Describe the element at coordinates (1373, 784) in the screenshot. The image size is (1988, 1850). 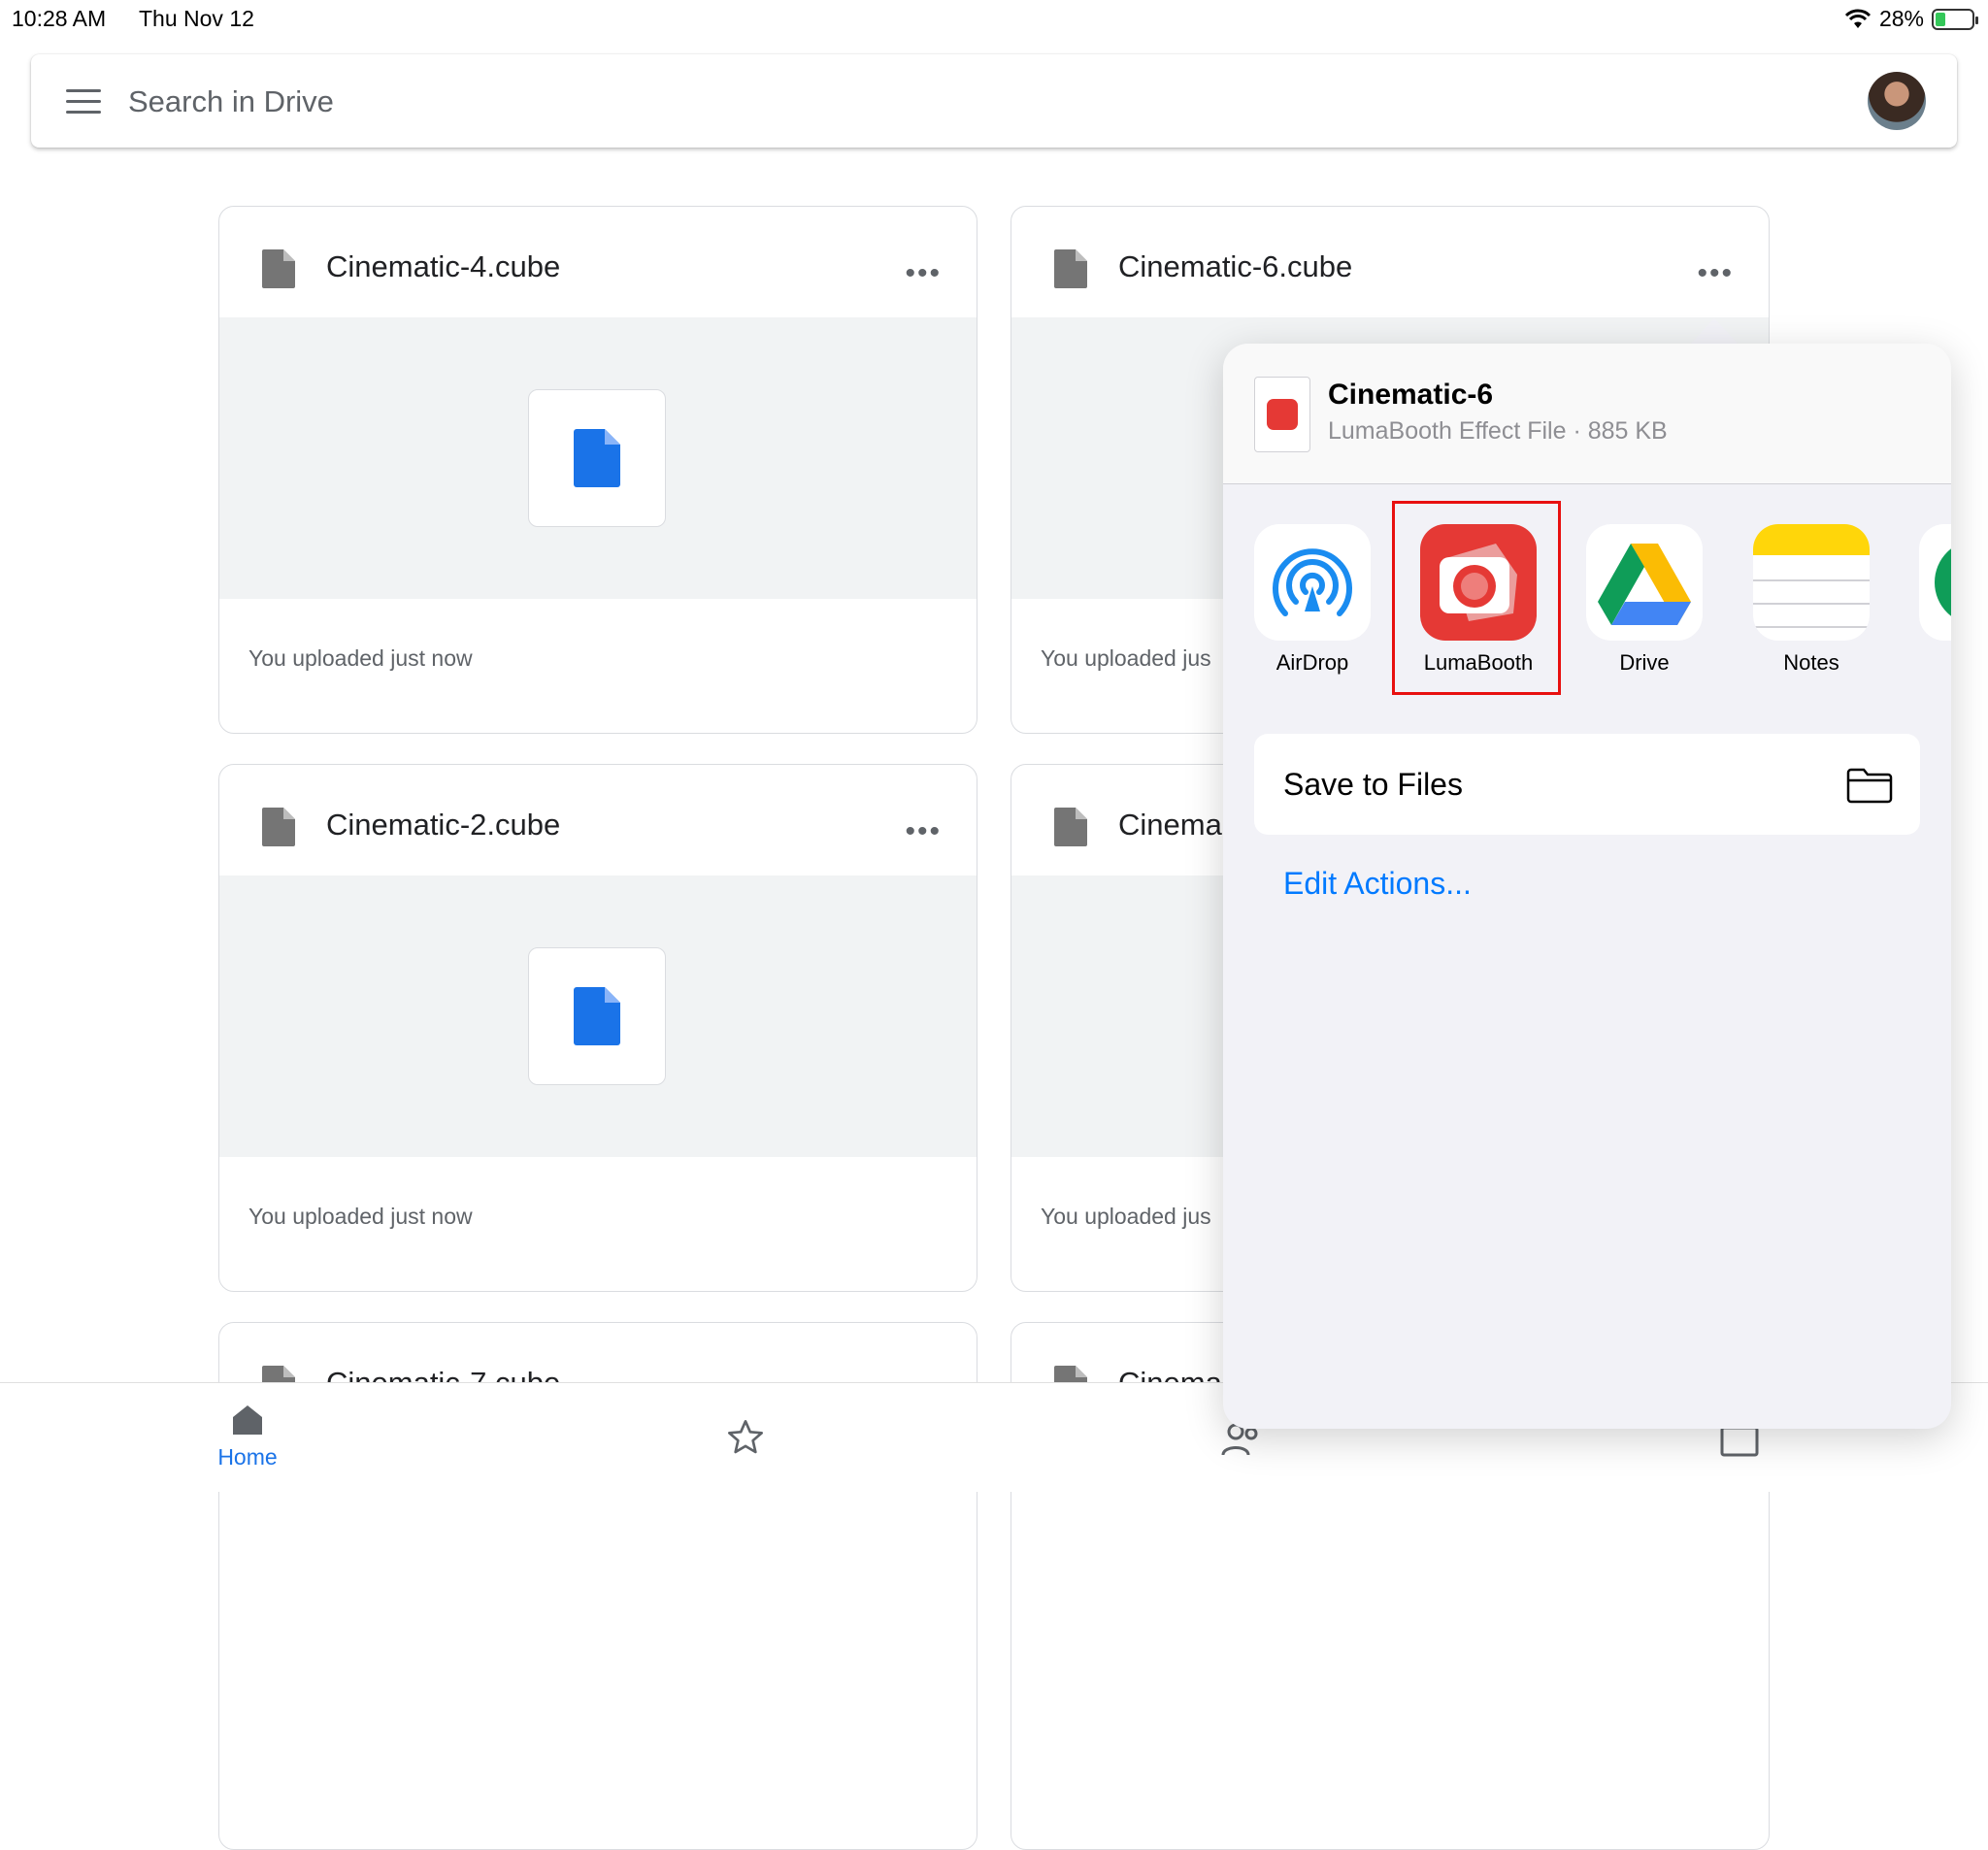
I see `save-to-files-label: Save to Files` at that location.